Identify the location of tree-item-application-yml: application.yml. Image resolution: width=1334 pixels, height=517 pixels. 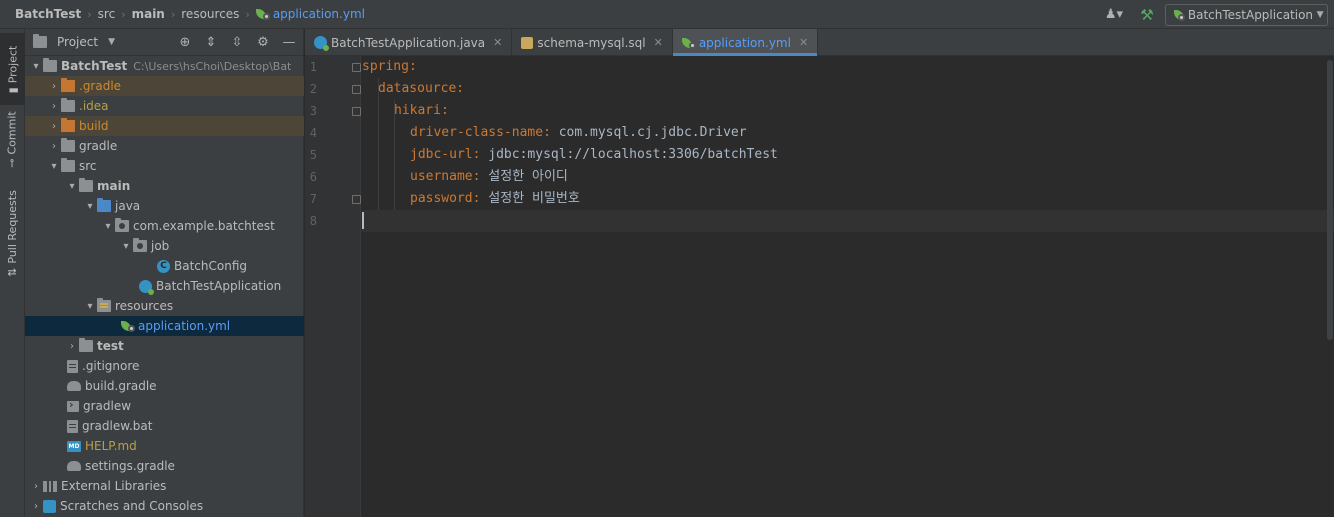
(164, 326).